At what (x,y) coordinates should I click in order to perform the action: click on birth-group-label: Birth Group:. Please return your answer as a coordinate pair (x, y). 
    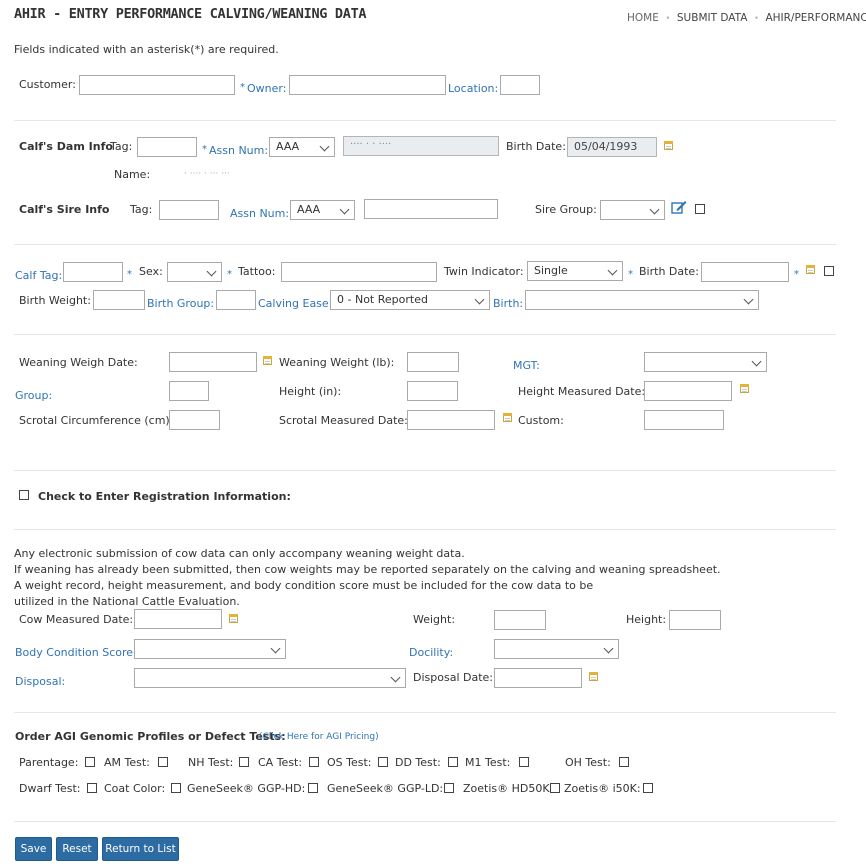
    Looking at the image, I should click on (180, 303).